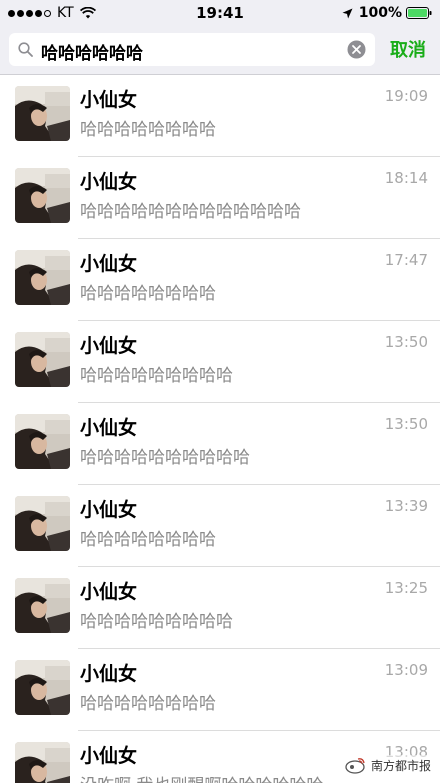 The height and width of the screenshot is (783, 440). I want to click on search-icon, so click(25, 49).